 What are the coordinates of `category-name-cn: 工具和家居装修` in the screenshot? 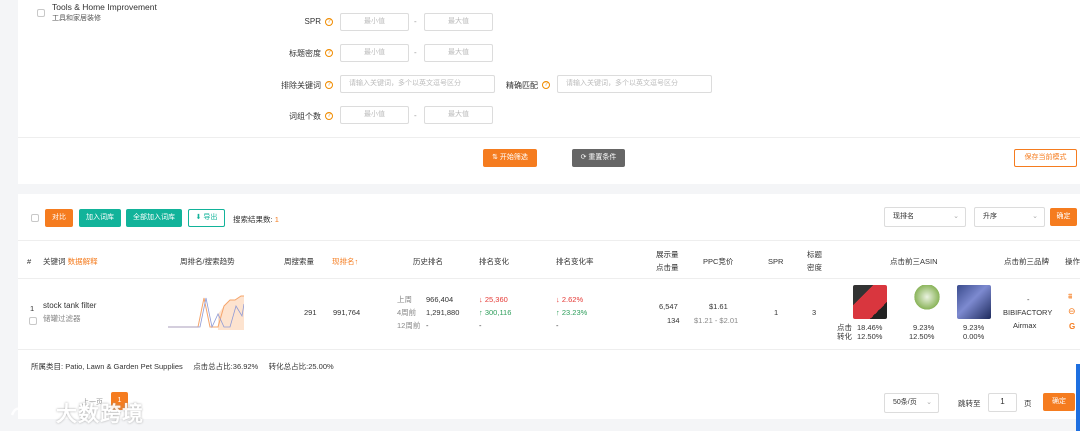 It's located at (76, 18).